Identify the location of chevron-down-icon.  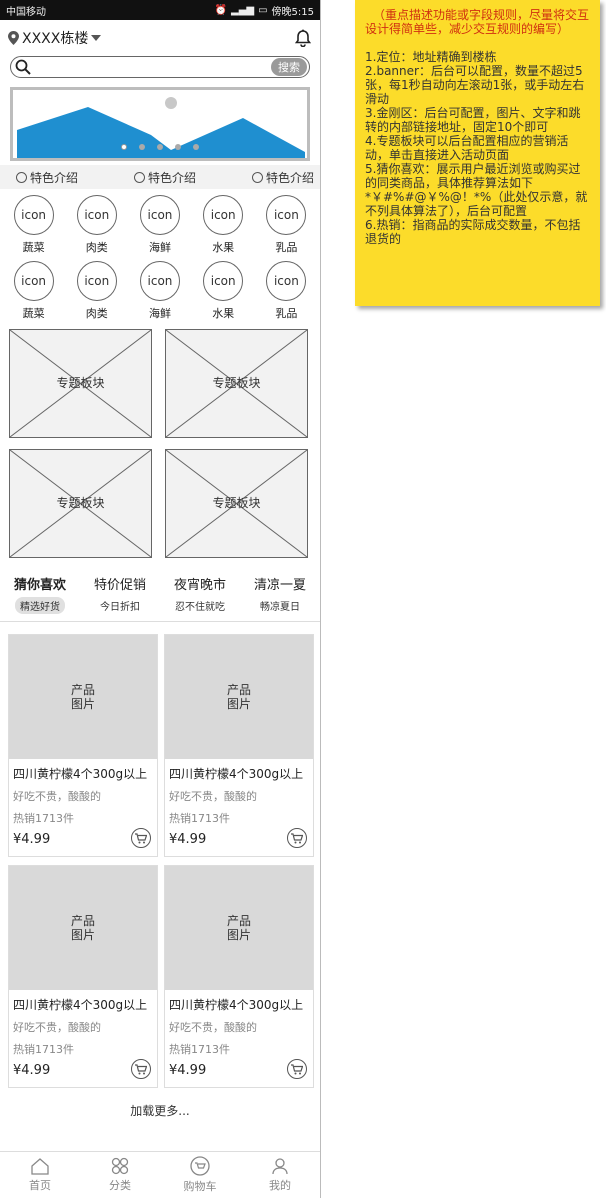
(96, 38).